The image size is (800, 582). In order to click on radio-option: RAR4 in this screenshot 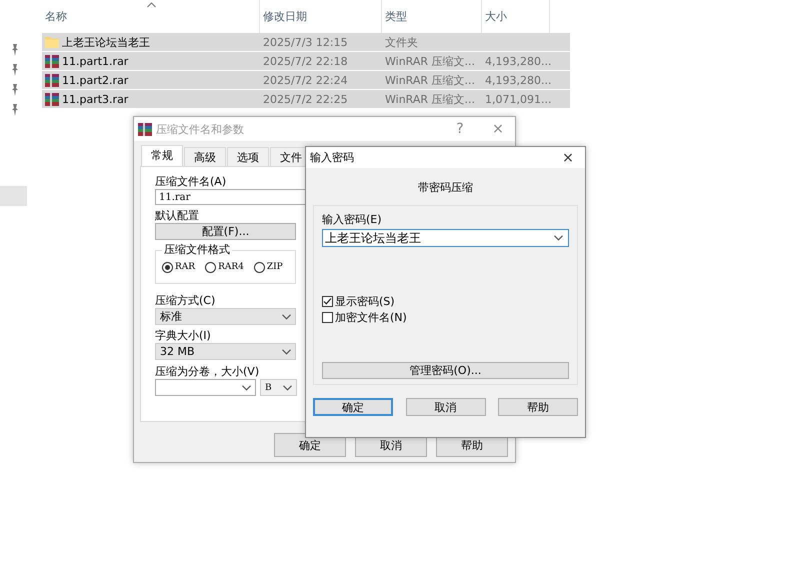, I will do `click(224, 267)`.